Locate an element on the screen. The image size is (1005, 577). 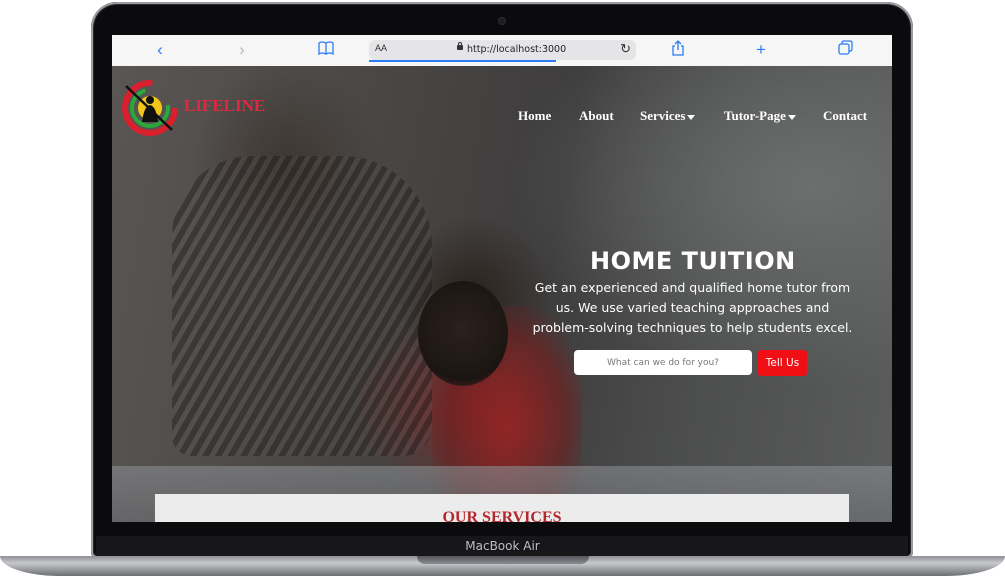
services-section: OUR SERVICES is located at coordinates (502, 508).